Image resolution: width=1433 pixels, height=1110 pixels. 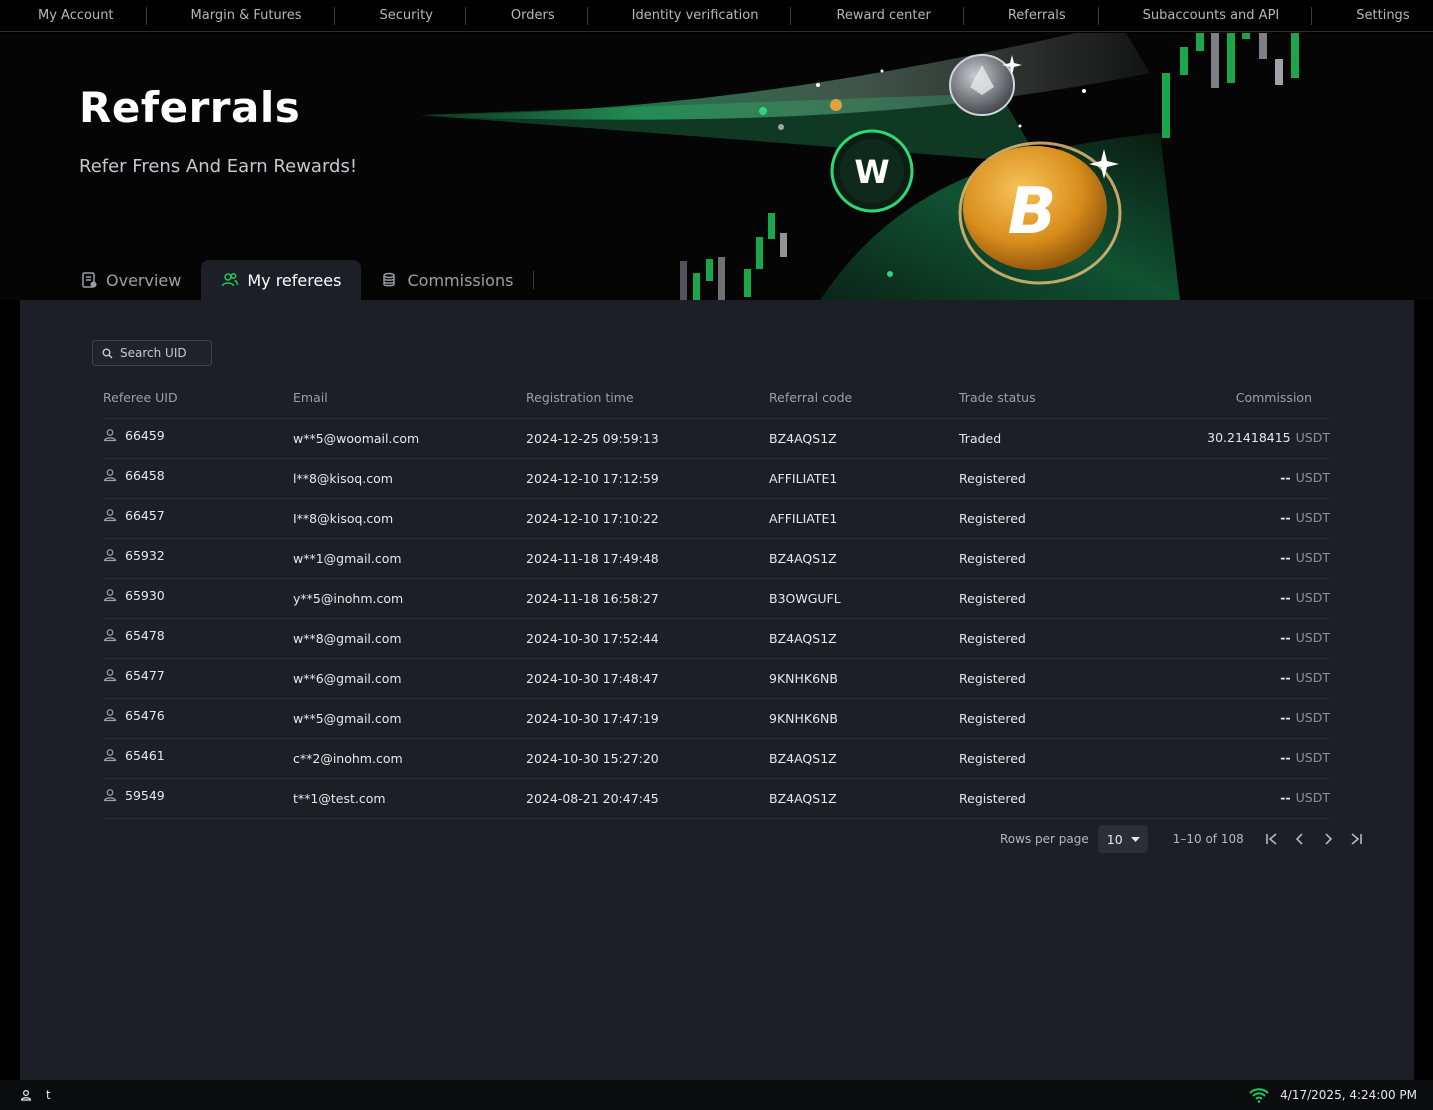 I want to click on cell-referral-code: 9KNHK6NB, so click(x=864, y=678).